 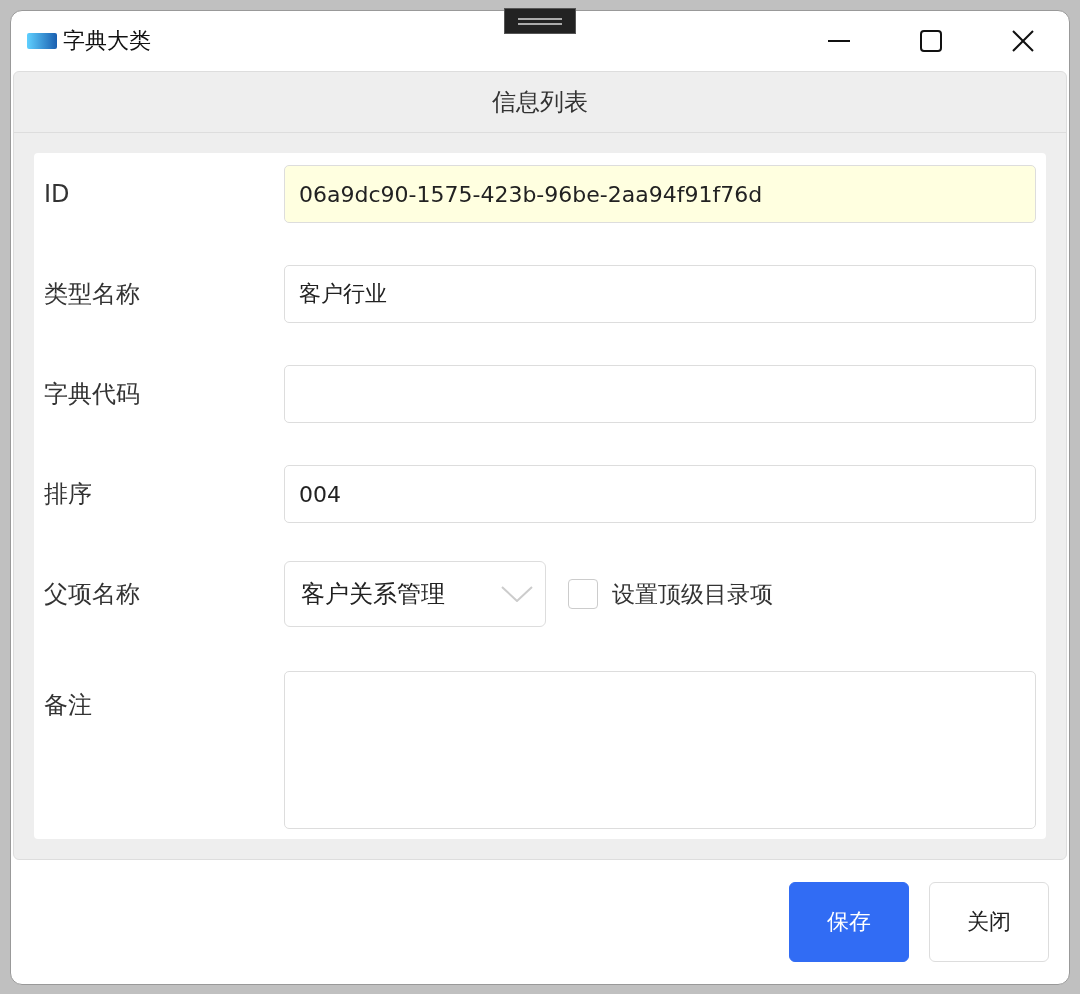 I want to click on dropdown: 客户关系管理, so click(x=415, y=594).